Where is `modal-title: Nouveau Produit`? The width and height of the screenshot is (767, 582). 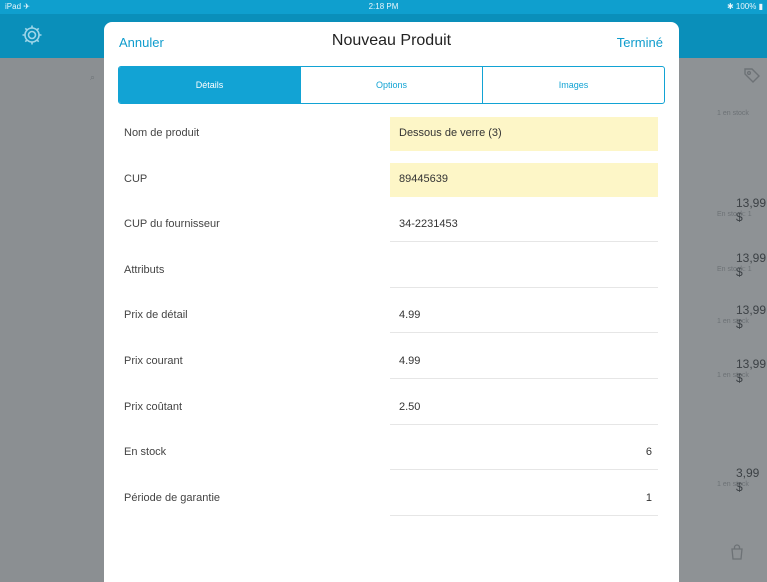 modal-title: Nouveau Produit is located at coordinates (391, 40).